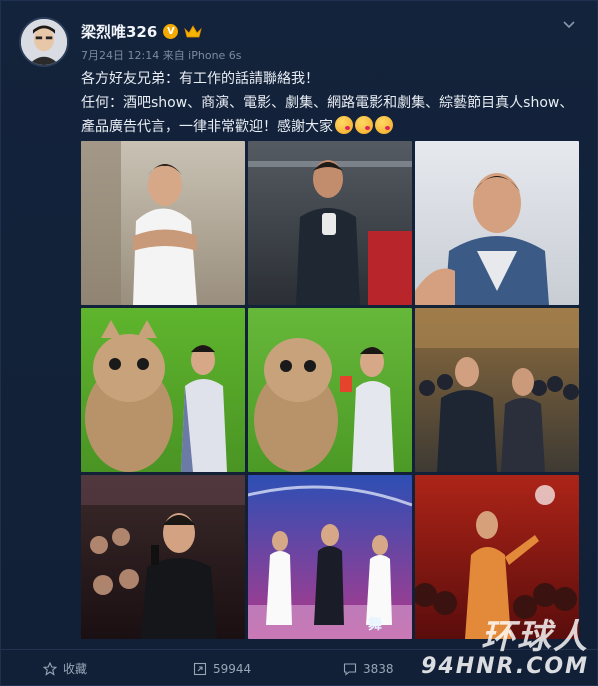 The width and height of the screenshot is (598, 686). What do you see at coordinates (232, 668) in the screenshot?
I see `repost-count: 59944` at bounding box center [232, 668].